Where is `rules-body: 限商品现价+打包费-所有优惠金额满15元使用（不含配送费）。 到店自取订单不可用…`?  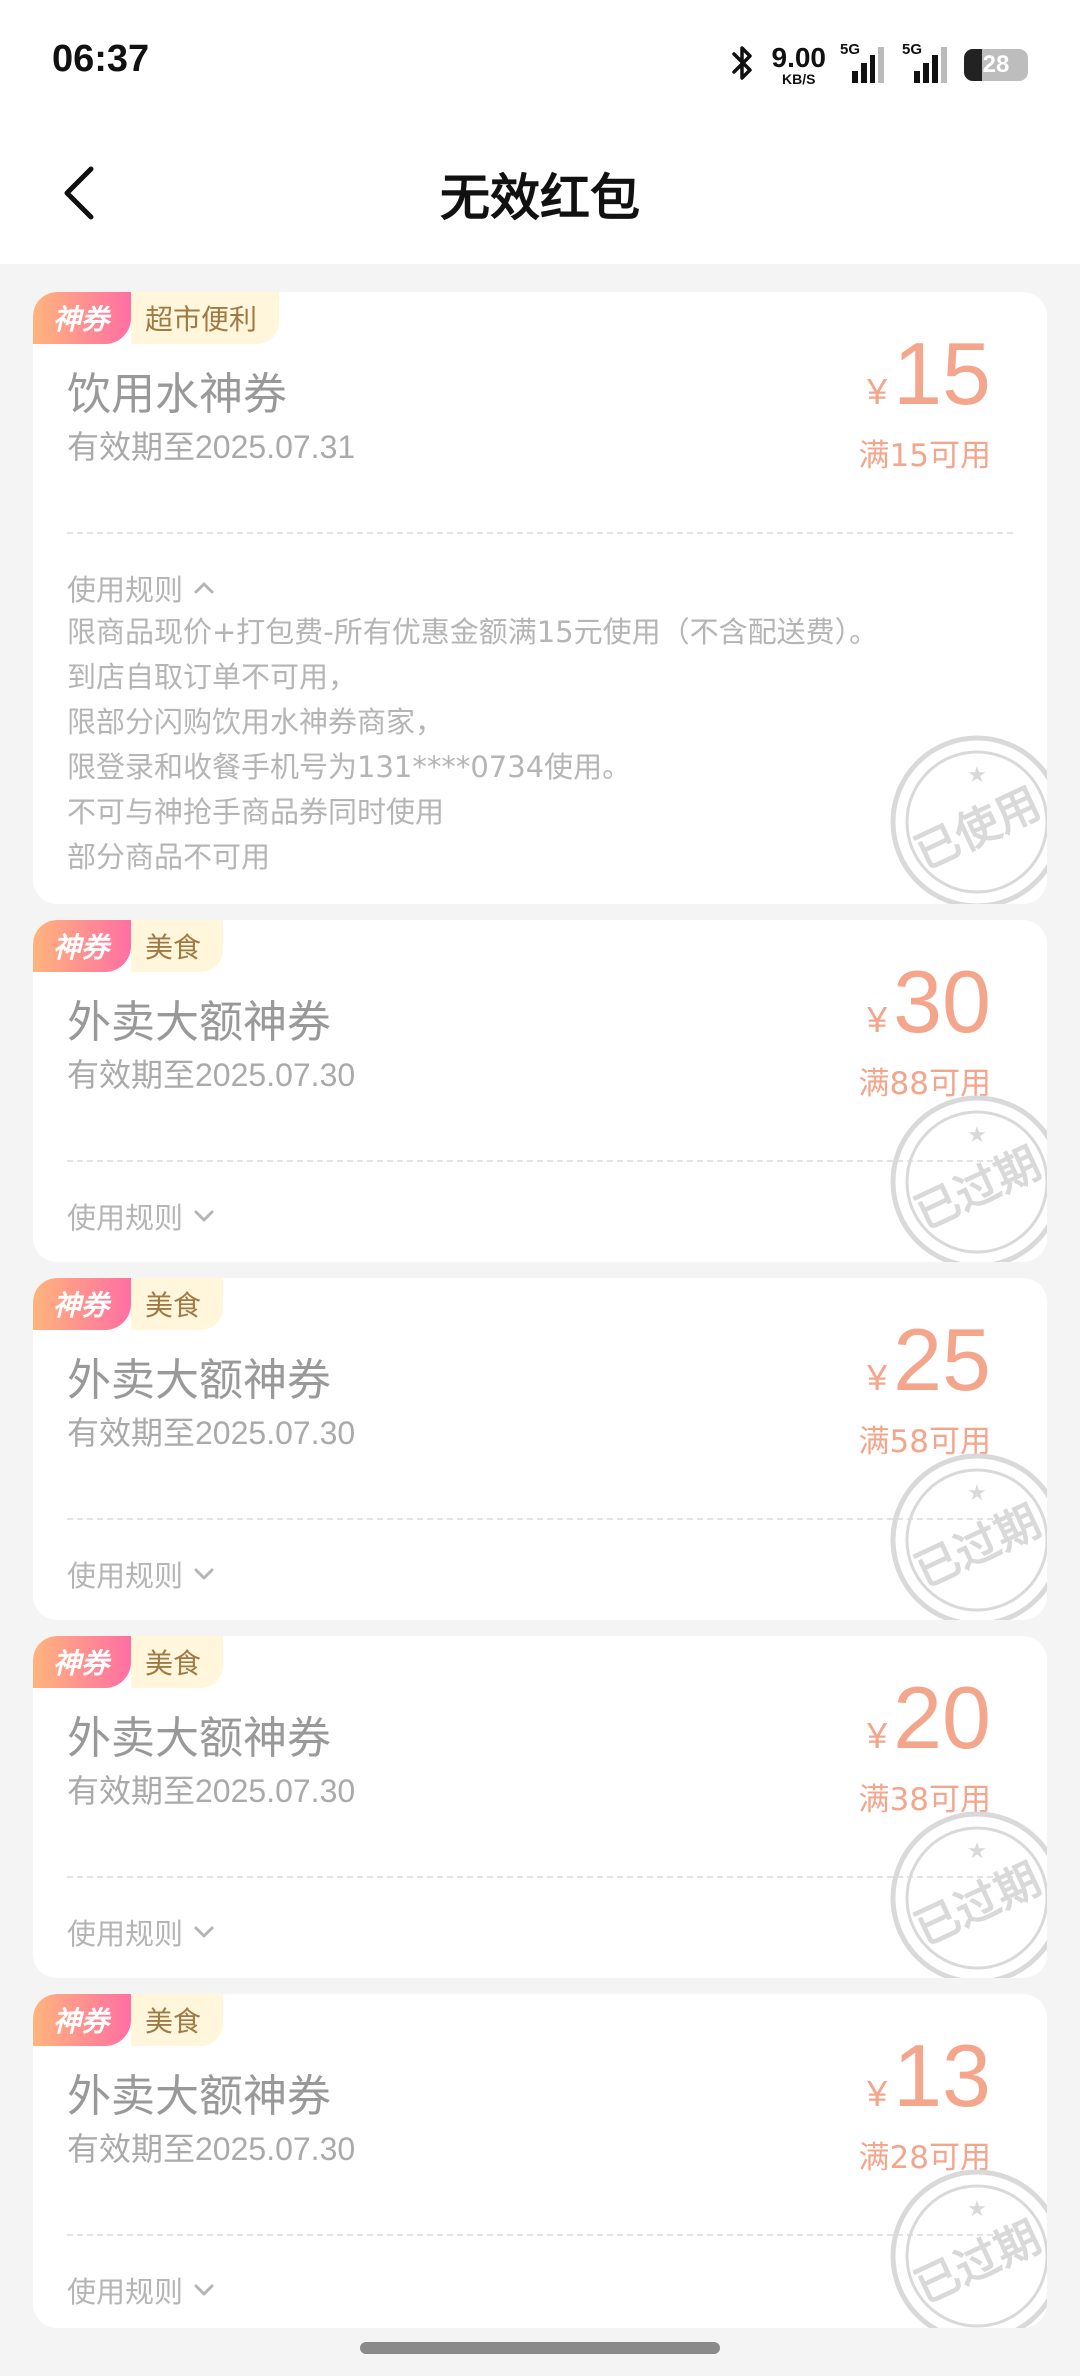 rules-body: 限商品现价+打包费-所有优惠金额满15元使用（不含配送费）。 到店自取订单不可用… is located at coordinates (542, 745).